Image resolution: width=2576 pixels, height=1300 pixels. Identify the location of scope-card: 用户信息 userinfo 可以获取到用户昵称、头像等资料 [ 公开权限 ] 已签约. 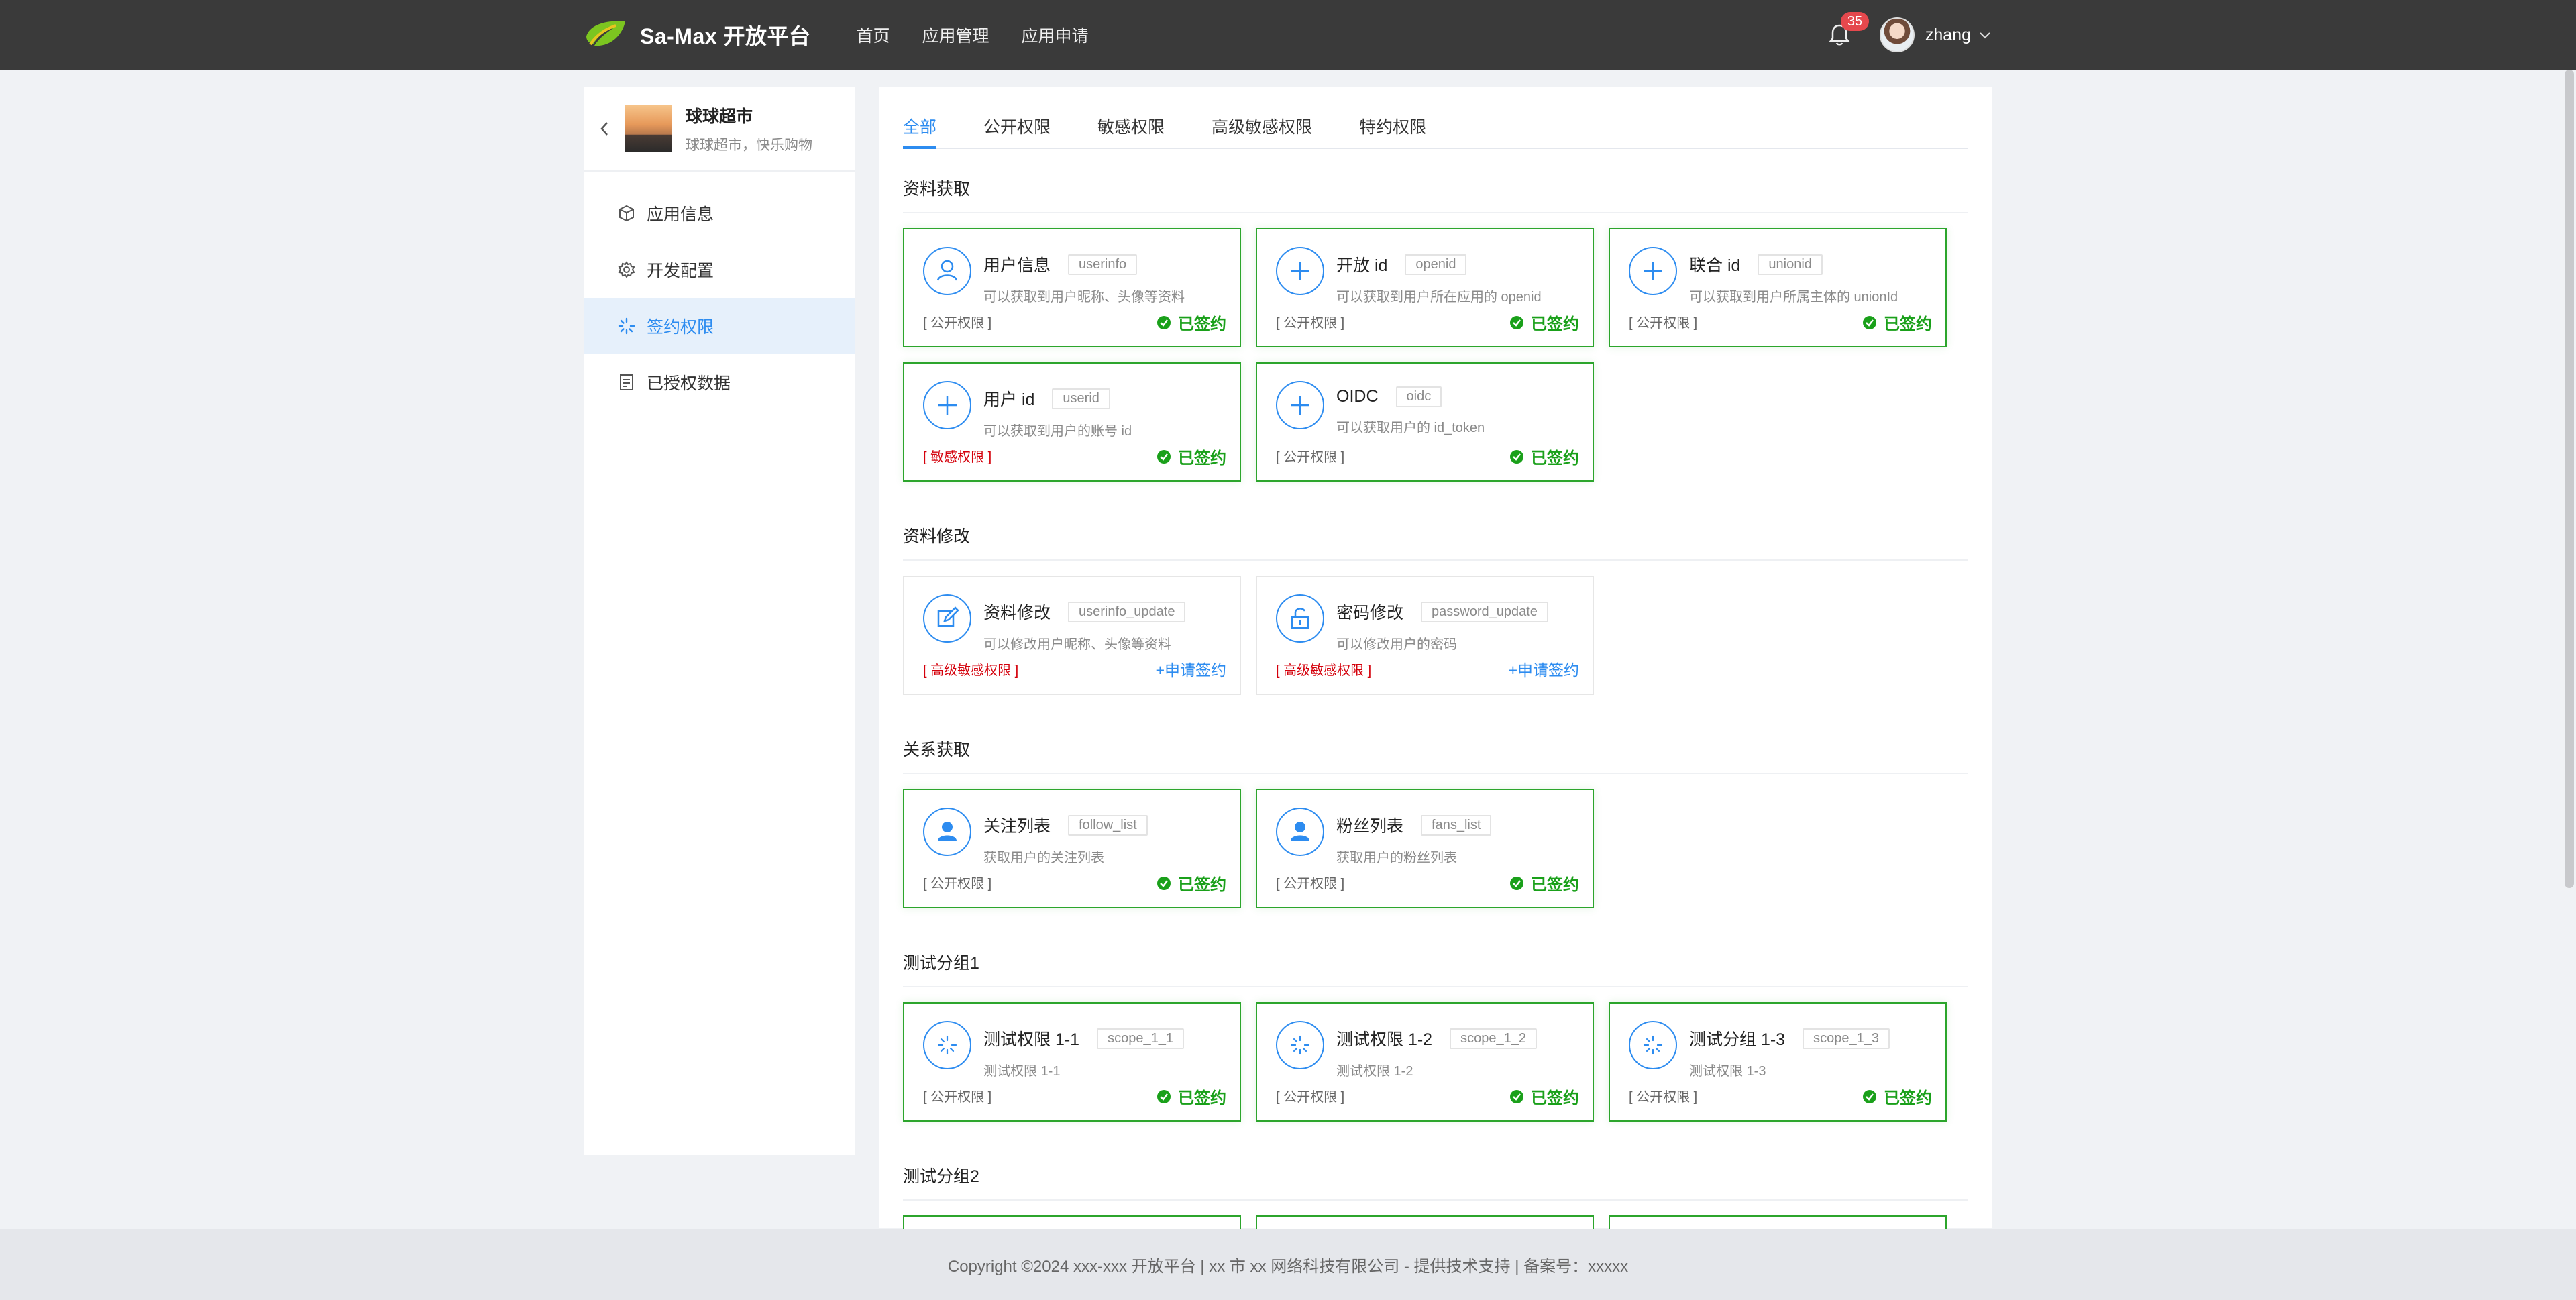
(1072, 288).